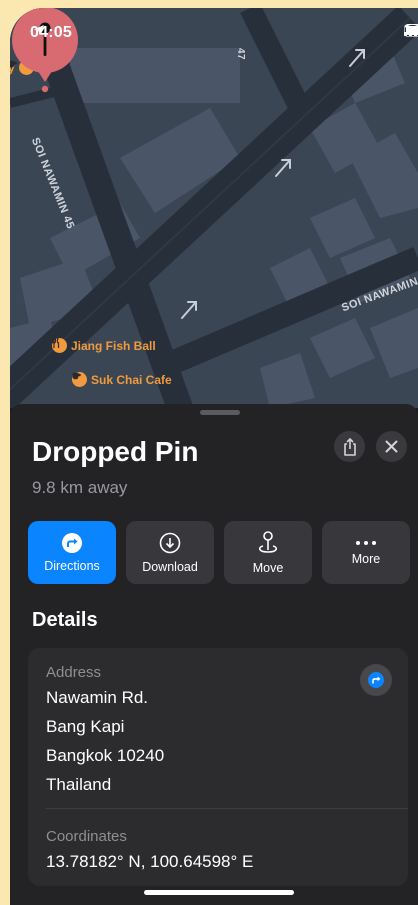  What do you see at coordinates (366, 552) in the screenshot?
I see `more-button: More` at bounding box center [366, 552].